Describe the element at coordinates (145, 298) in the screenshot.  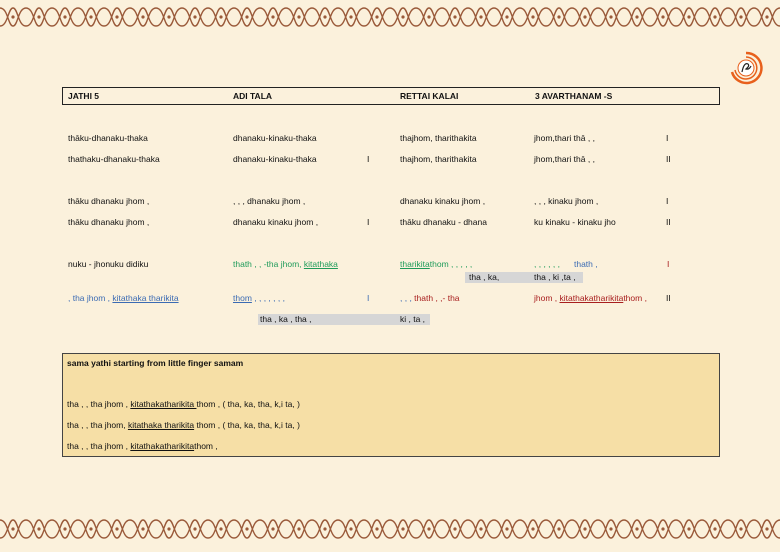
I see `row6-col1-underlined: kitathaka tharikita` at that location.